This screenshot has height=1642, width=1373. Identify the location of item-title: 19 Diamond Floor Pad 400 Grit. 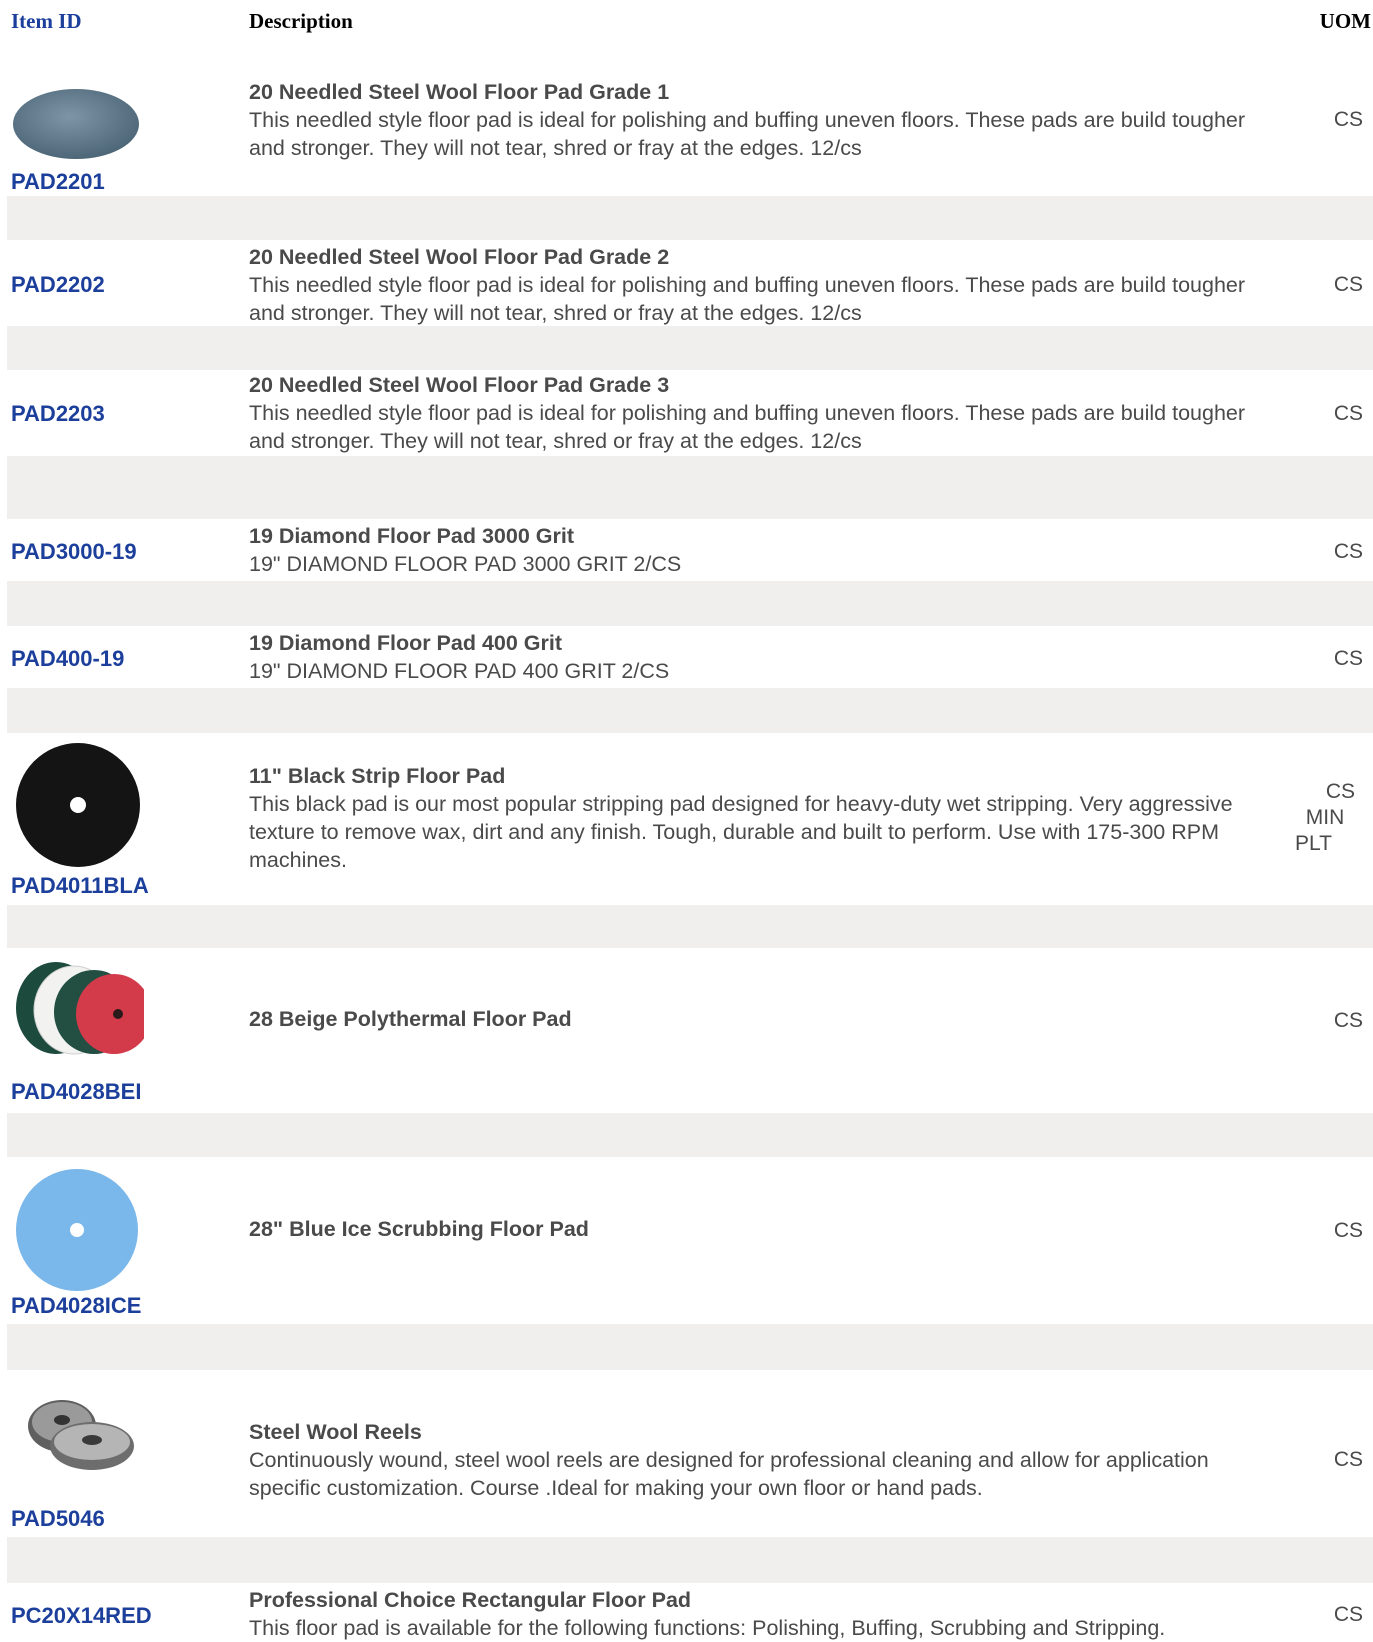
(406, 643).